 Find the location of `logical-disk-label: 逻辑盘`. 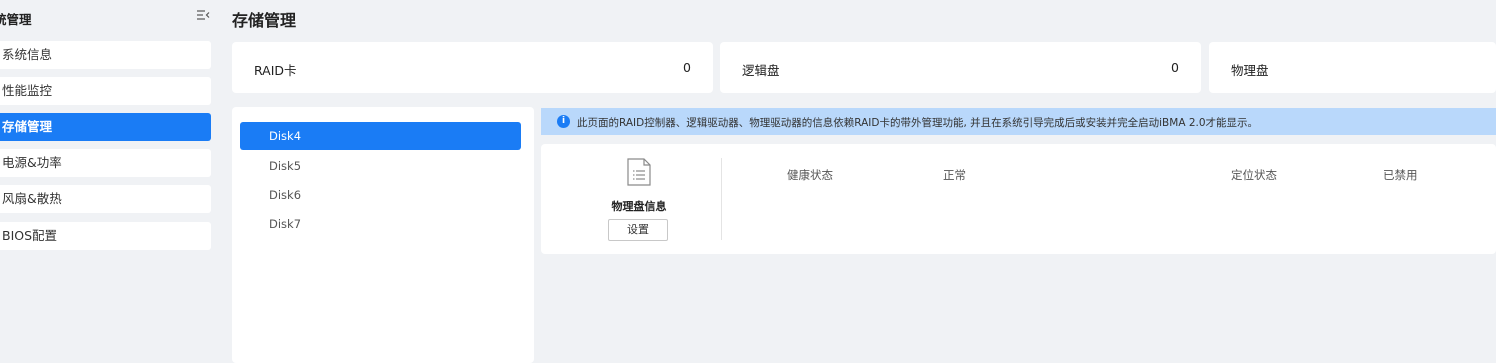

logical-disk-label: 逻辑盘 is located at coordinates (761, 70).